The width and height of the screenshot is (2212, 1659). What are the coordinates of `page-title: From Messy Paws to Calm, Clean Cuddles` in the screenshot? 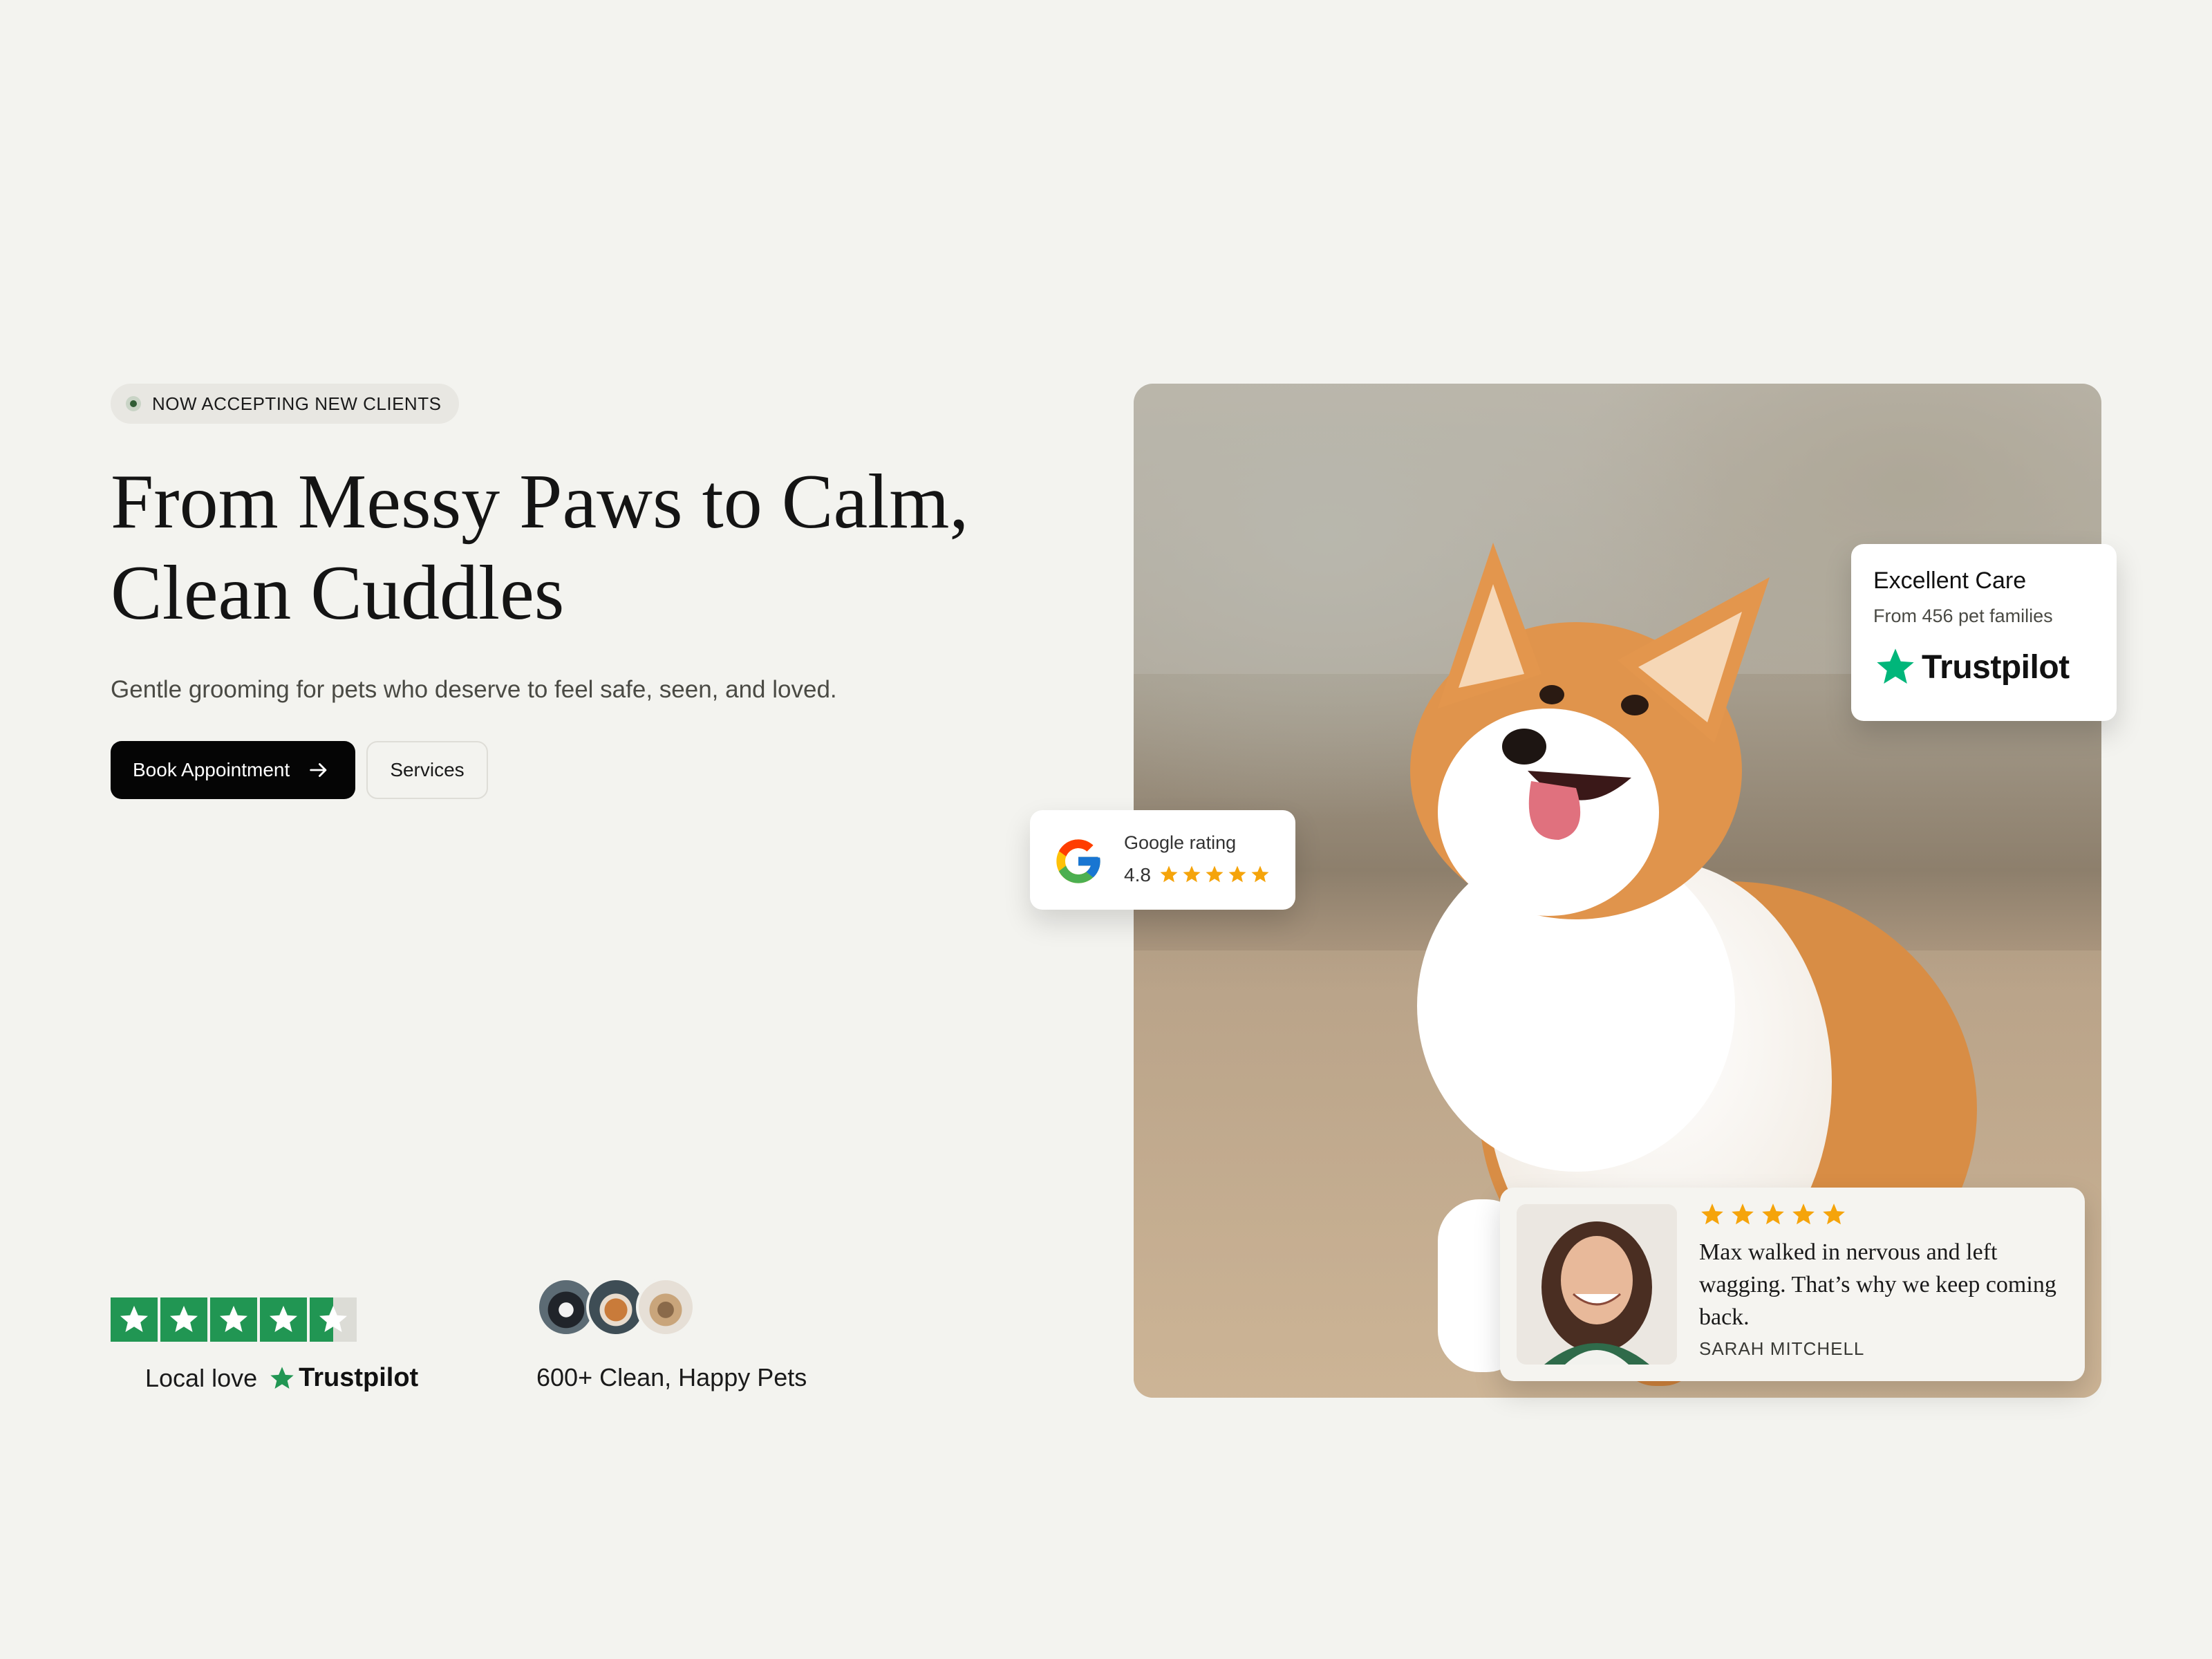 It's located at (595, 547).